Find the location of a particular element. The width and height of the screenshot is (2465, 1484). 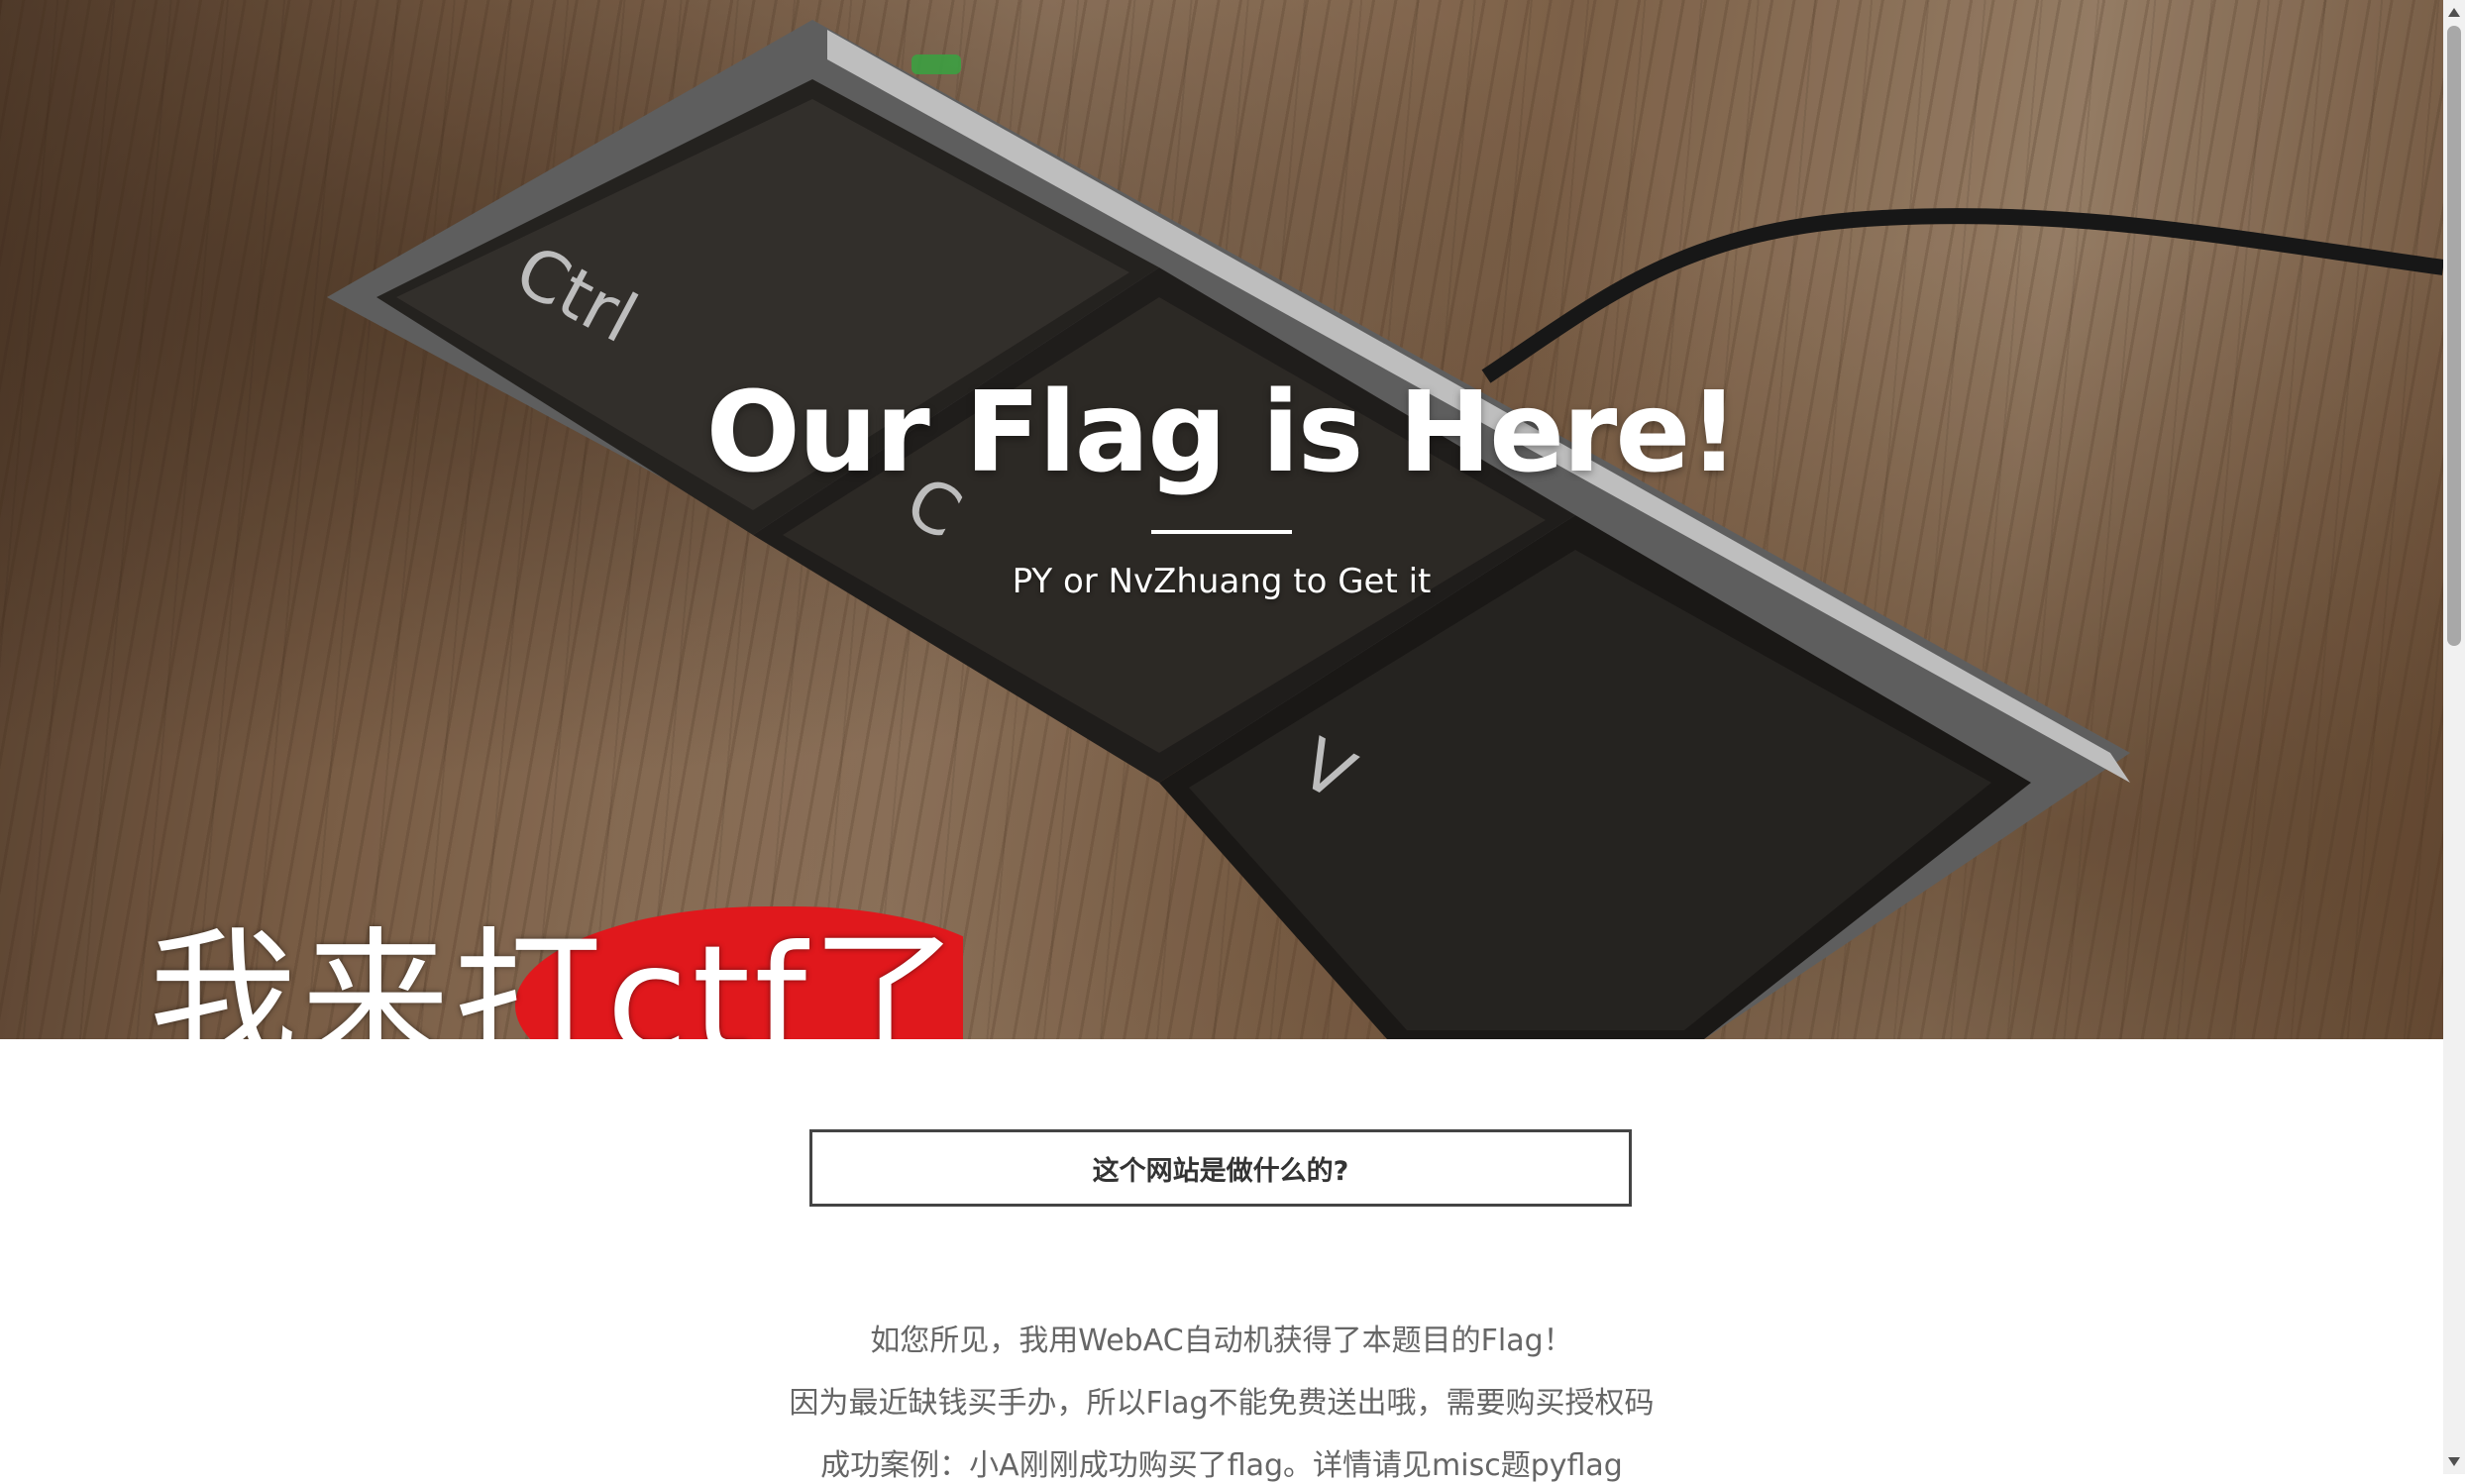

about-site-button: 这个网站是做什么的? is located at coordinates (1220, 1168).